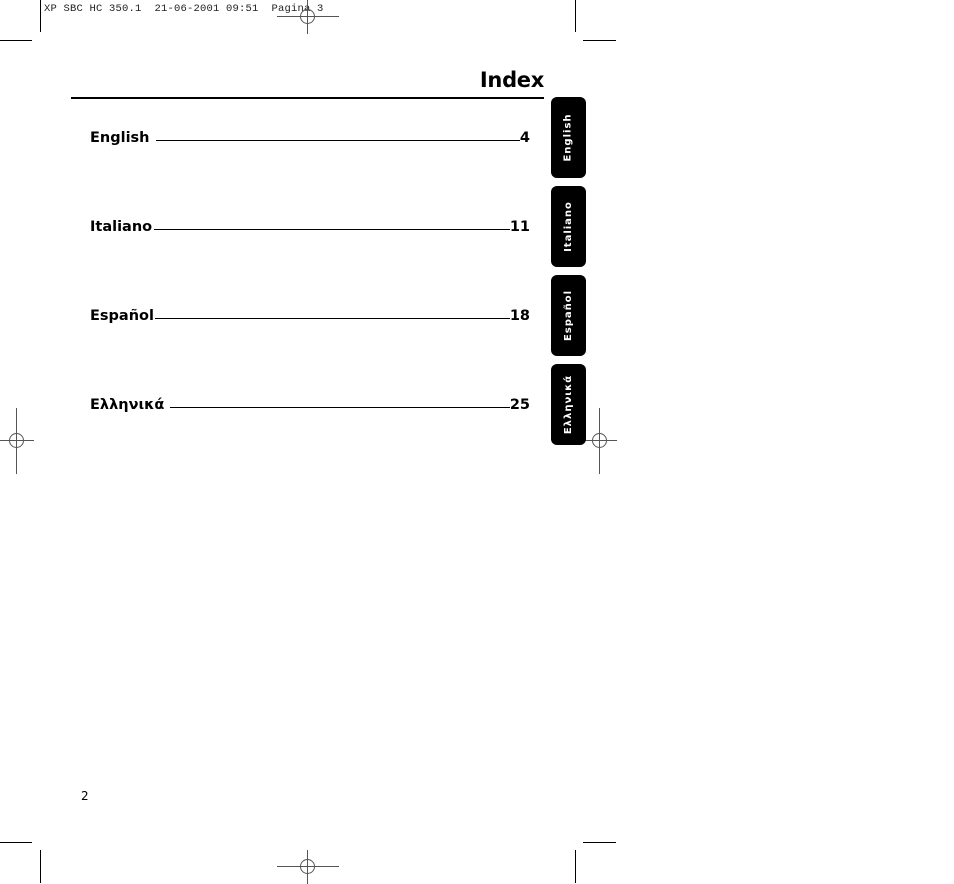 The width and height of the screenshot is (954, 884). Describe the element at coordinates (600, 441) in the screenshot. I see `registration-mark-right` at that location.